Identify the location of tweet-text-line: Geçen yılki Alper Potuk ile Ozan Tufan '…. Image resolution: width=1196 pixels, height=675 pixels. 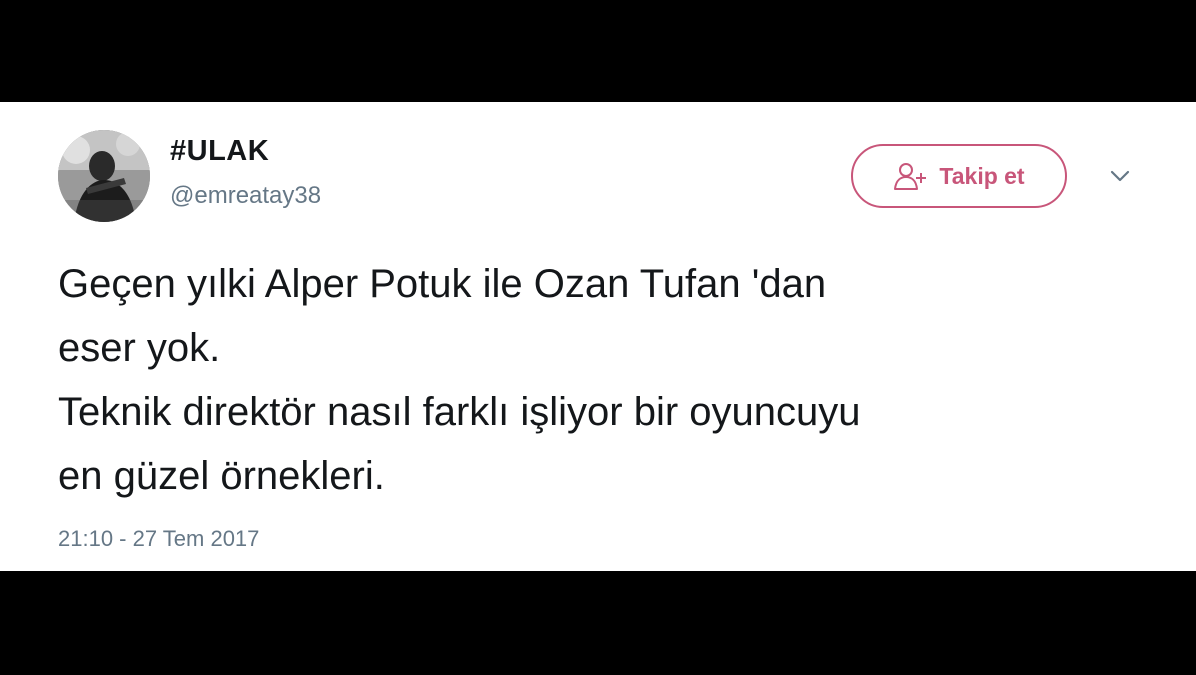
(442, 284).